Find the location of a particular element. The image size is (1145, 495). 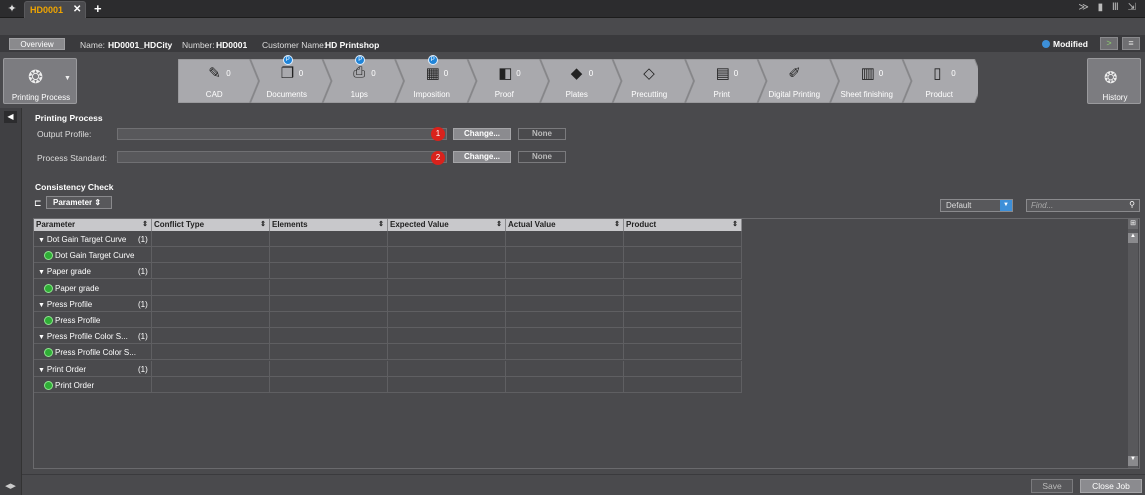

badge-1: 1 is located at coordinates (438, 134).